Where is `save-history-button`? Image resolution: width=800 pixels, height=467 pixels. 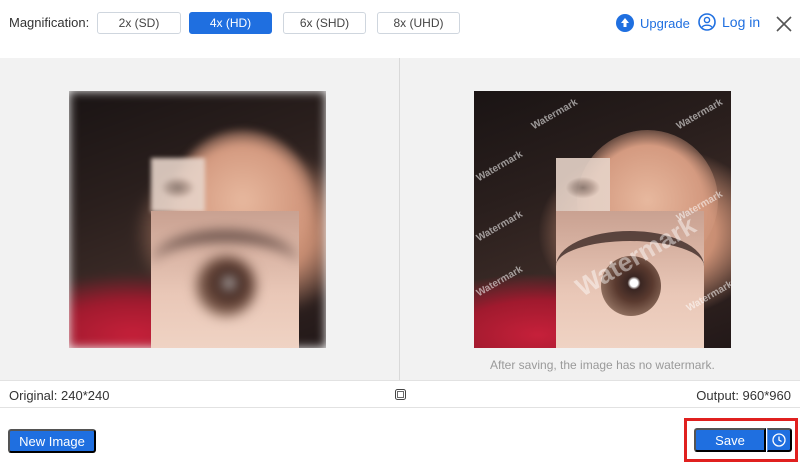 save-history-button is located at coordinates (779, 440).